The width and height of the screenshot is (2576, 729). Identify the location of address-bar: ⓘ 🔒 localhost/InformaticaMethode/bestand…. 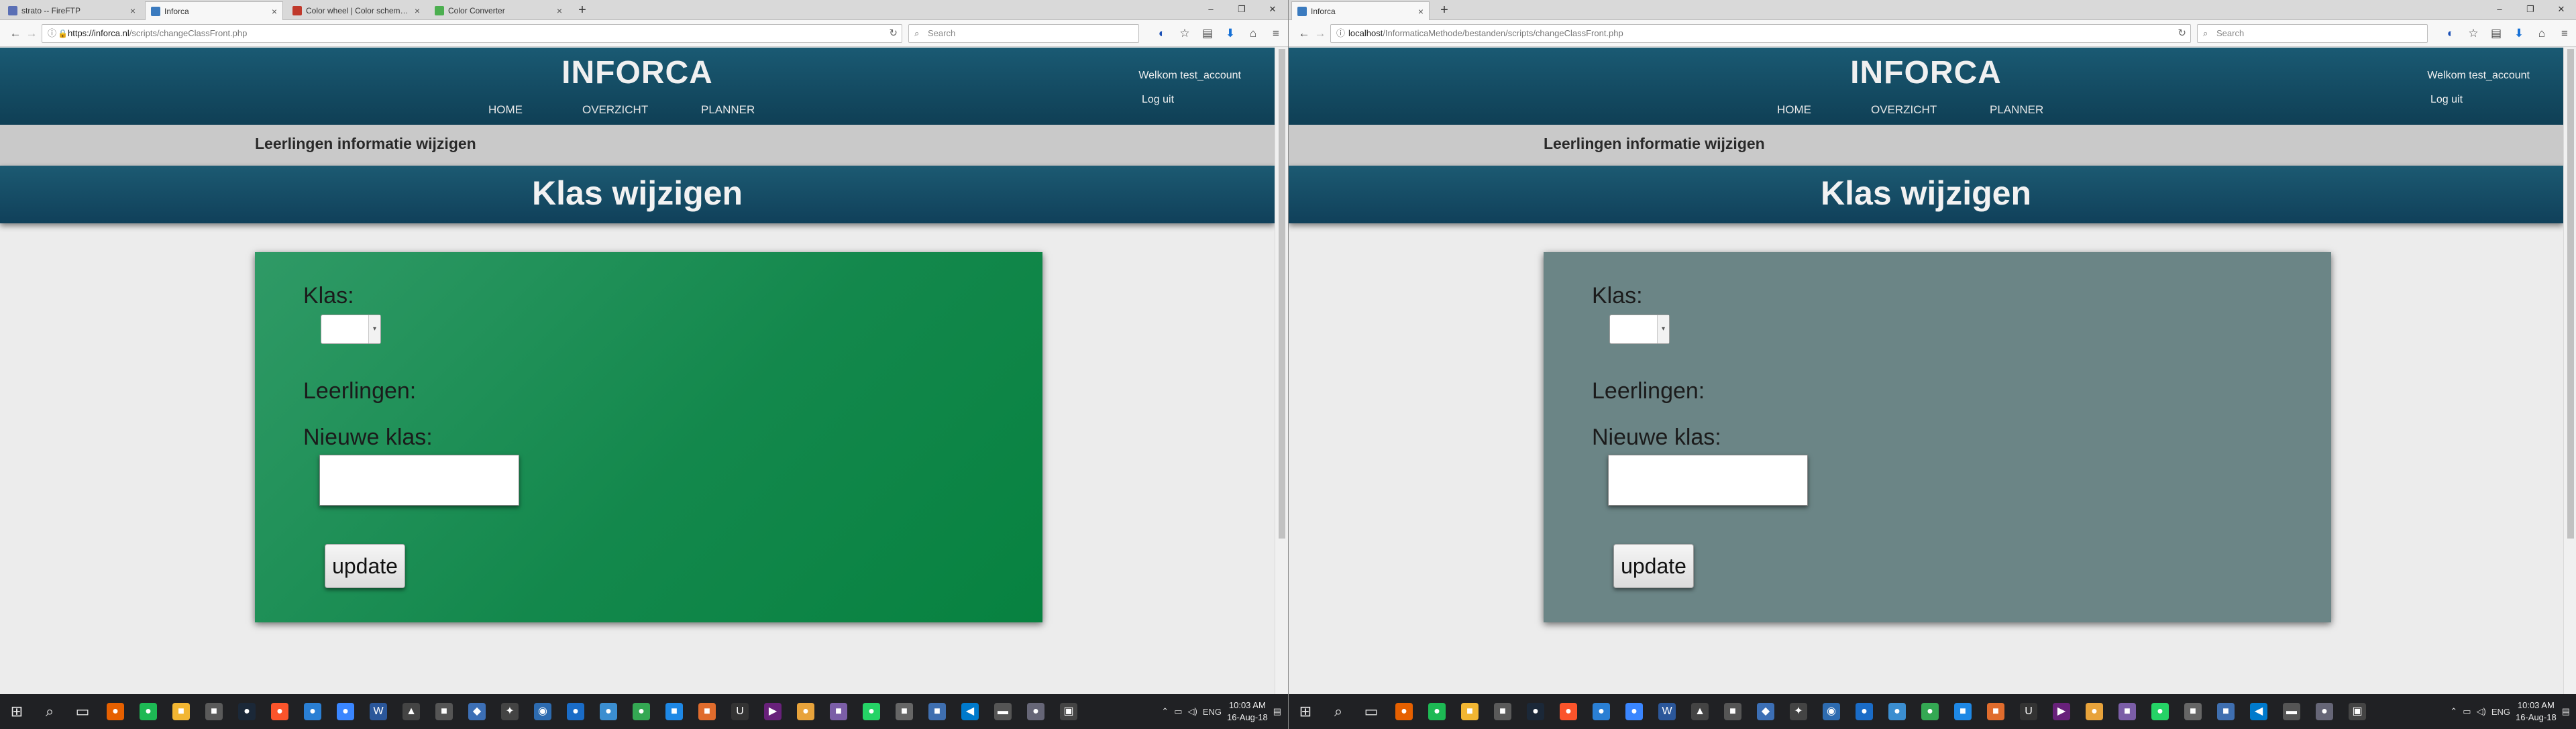
(1760, 34).